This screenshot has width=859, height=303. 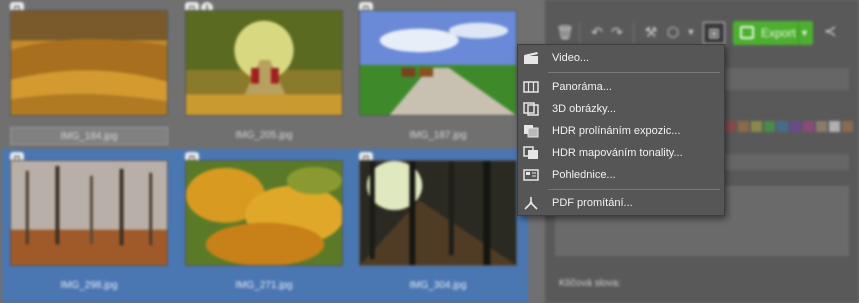 I want to click on export-icon, so click(x=747, y=32).